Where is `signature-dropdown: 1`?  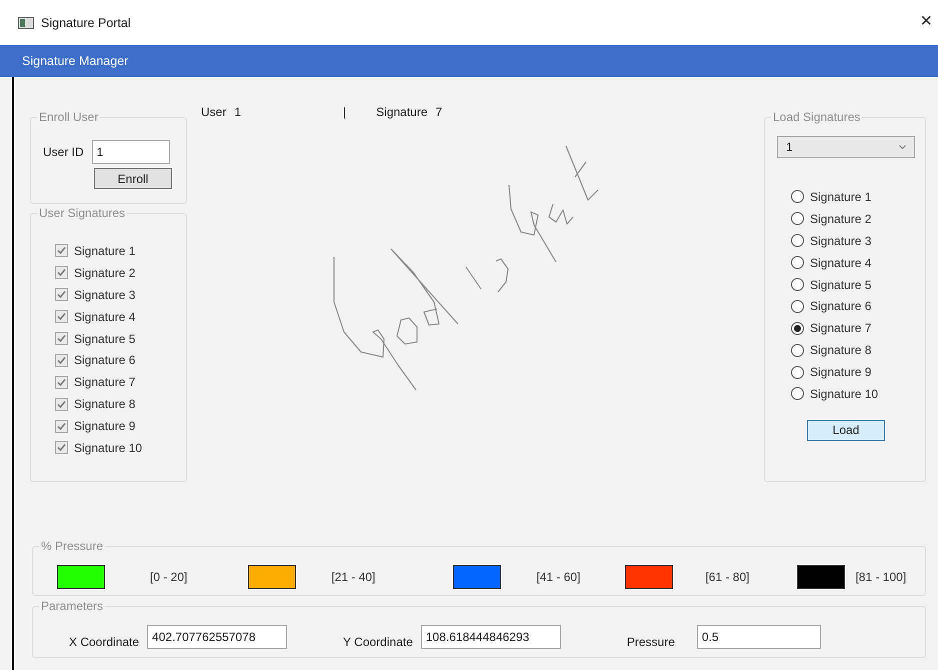
signature-dropdown: 1 is located at coordinates (846, 147).